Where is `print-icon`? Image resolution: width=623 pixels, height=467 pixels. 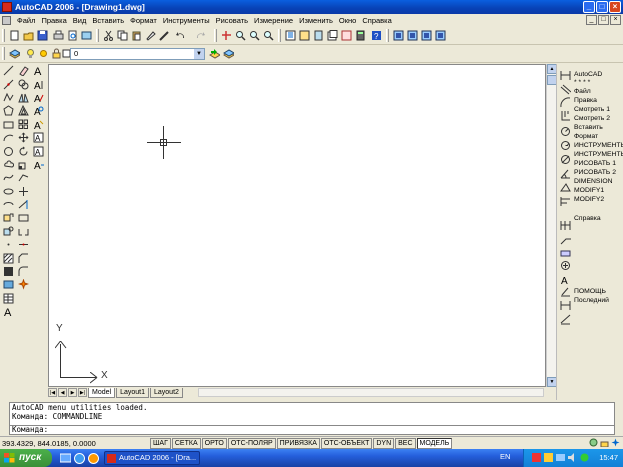
print-icon is located at coordinates (58, 35).